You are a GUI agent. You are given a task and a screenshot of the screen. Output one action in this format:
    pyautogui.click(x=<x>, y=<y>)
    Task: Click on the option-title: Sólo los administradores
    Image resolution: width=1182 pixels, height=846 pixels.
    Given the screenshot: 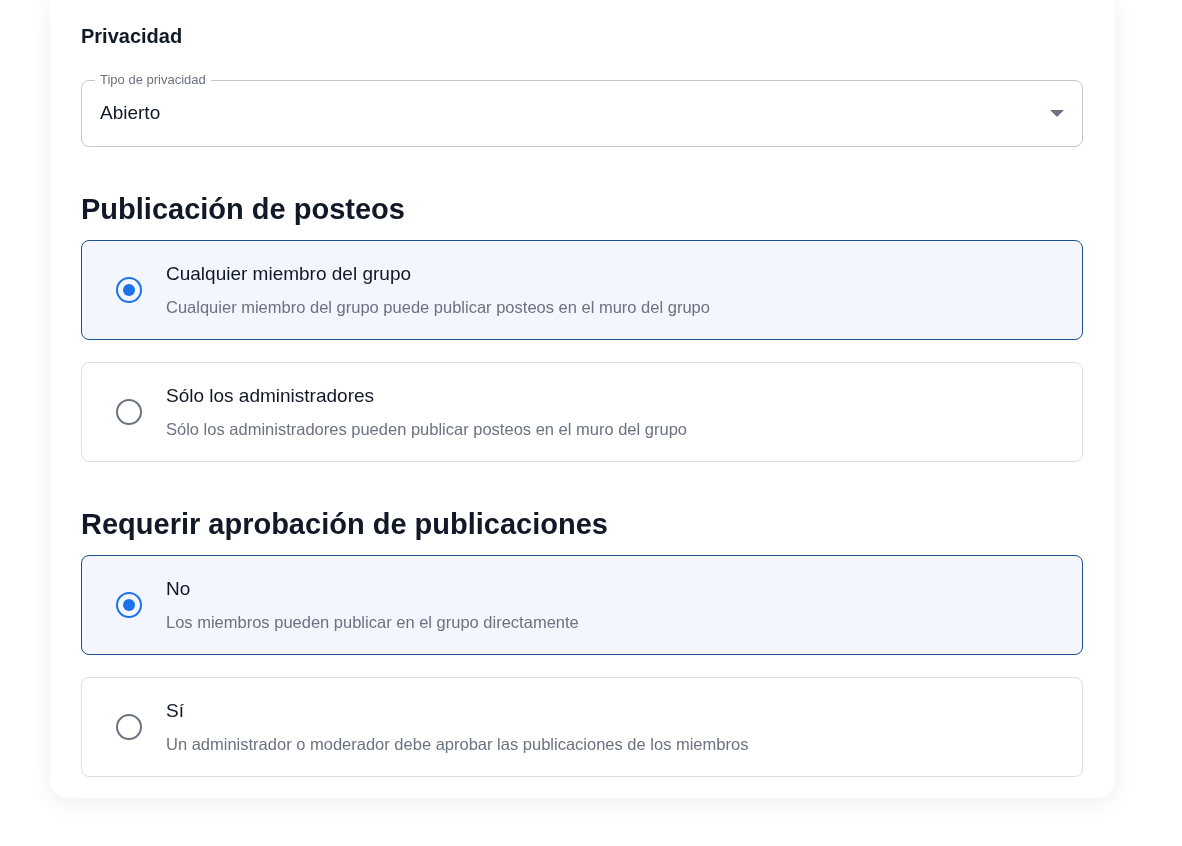 What is the action you would take?
    pyautogui.click(x=271, y=396)
    